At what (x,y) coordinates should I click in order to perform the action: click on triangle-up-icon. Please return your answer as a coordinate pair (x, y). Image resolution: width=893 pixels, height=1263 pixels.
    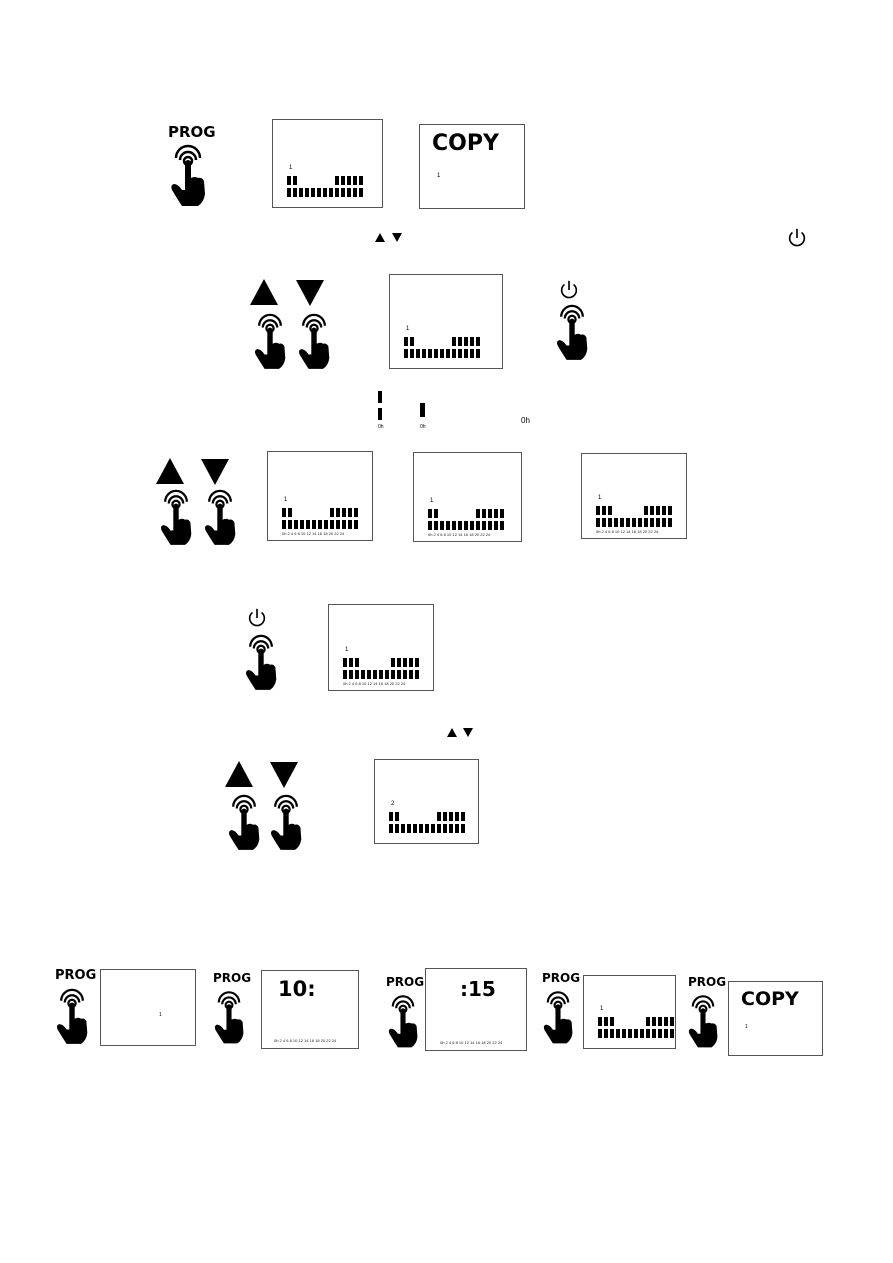
    Looking at the image, I should click on (170, 471).